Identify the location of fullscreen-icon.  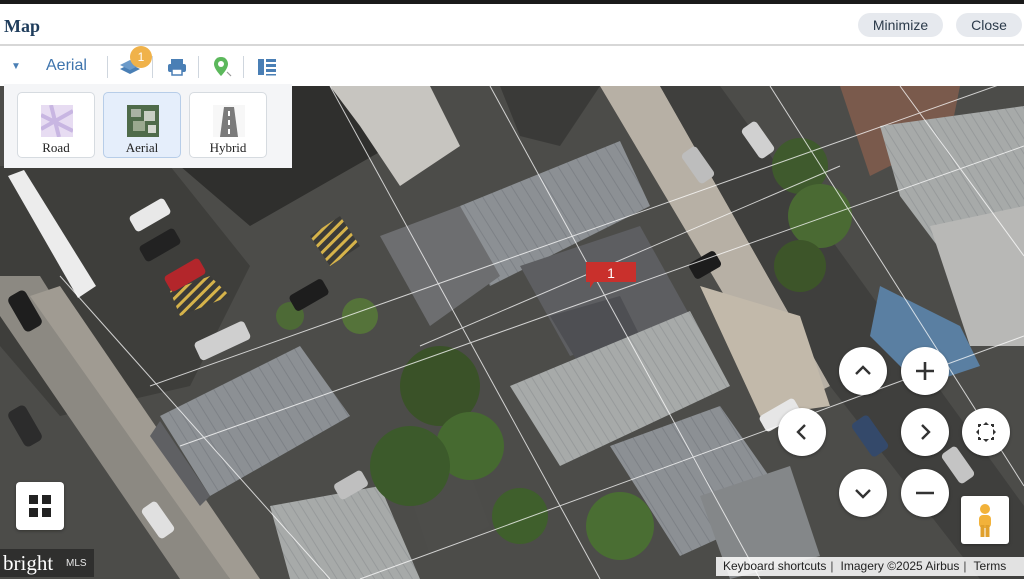
(986, 432).